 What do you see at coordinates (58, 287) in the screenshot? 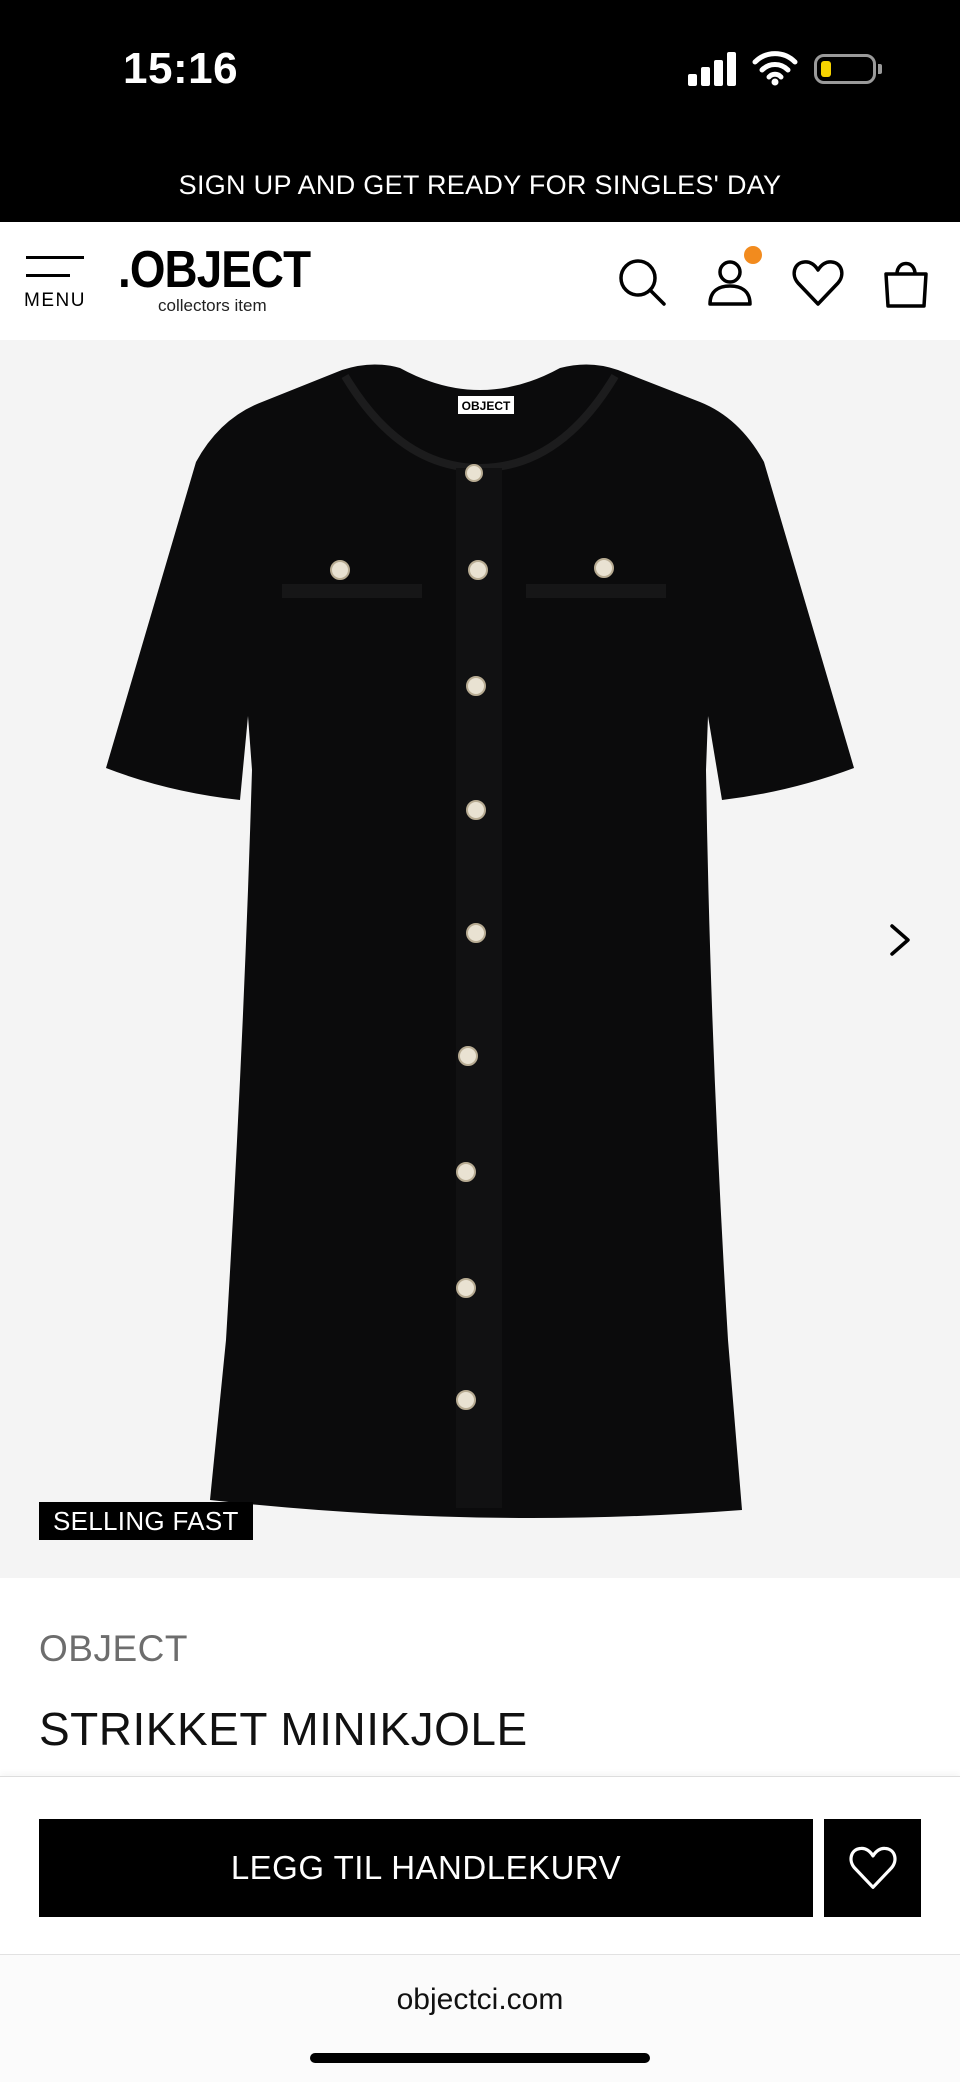
I see `menu-button: MENU` at bounding box center [58, 287].